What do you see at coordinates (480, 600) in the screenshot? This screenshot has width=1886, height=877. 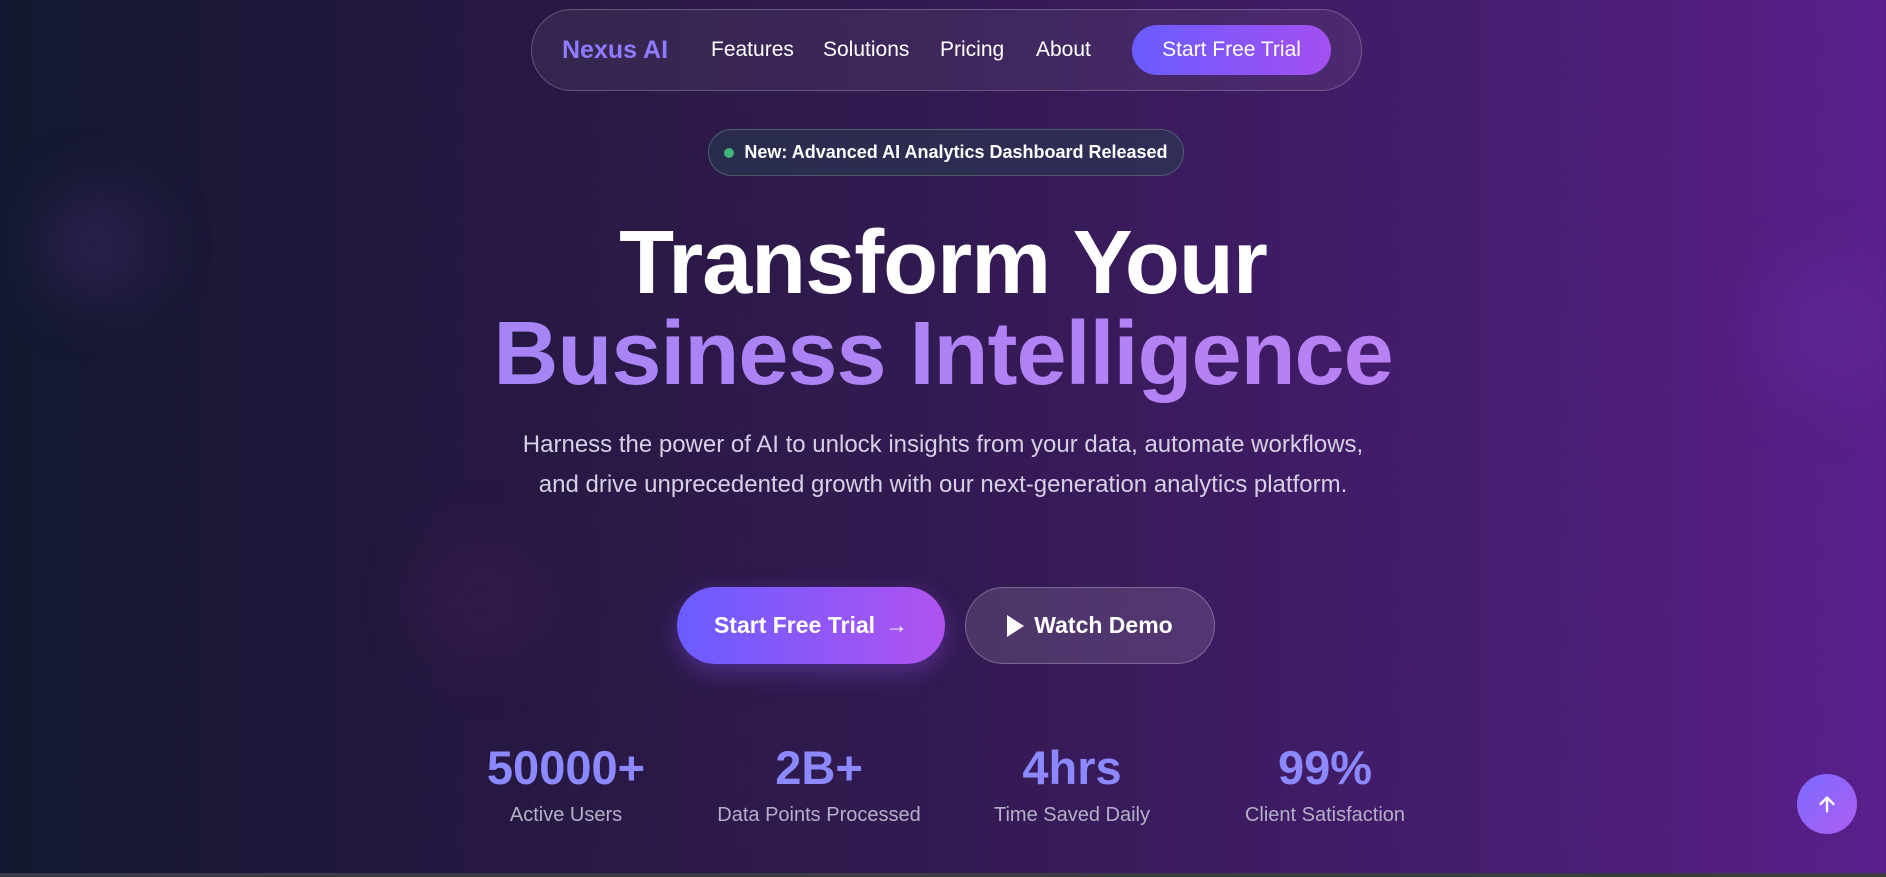 I see `background-glow` at bounding box center [480, 600].